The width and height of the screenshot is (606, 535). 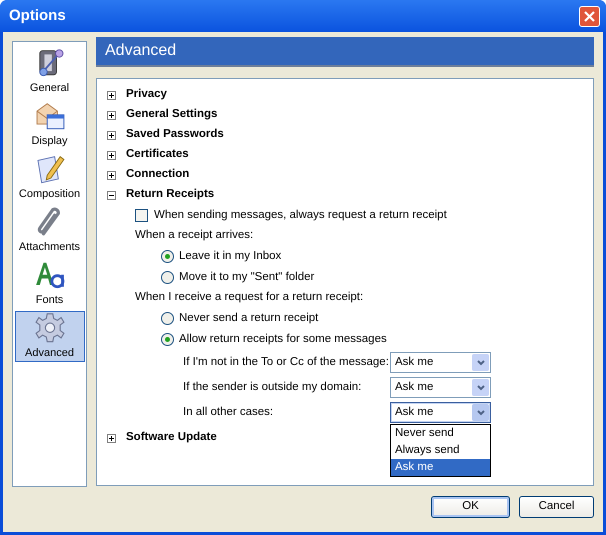 I want to click on sidebar-item: Advanced, so click(x=49, y=336).